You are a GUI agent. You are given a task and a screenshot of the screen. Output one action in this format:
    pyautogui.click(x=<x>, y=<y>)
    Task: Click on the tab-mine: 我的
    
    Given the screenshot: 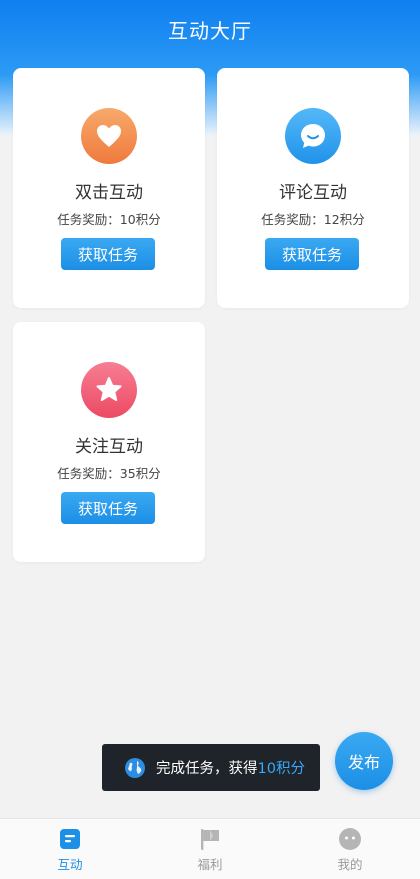 What is the action you would take?
    pyautogui.click(x=350, y=849)
    